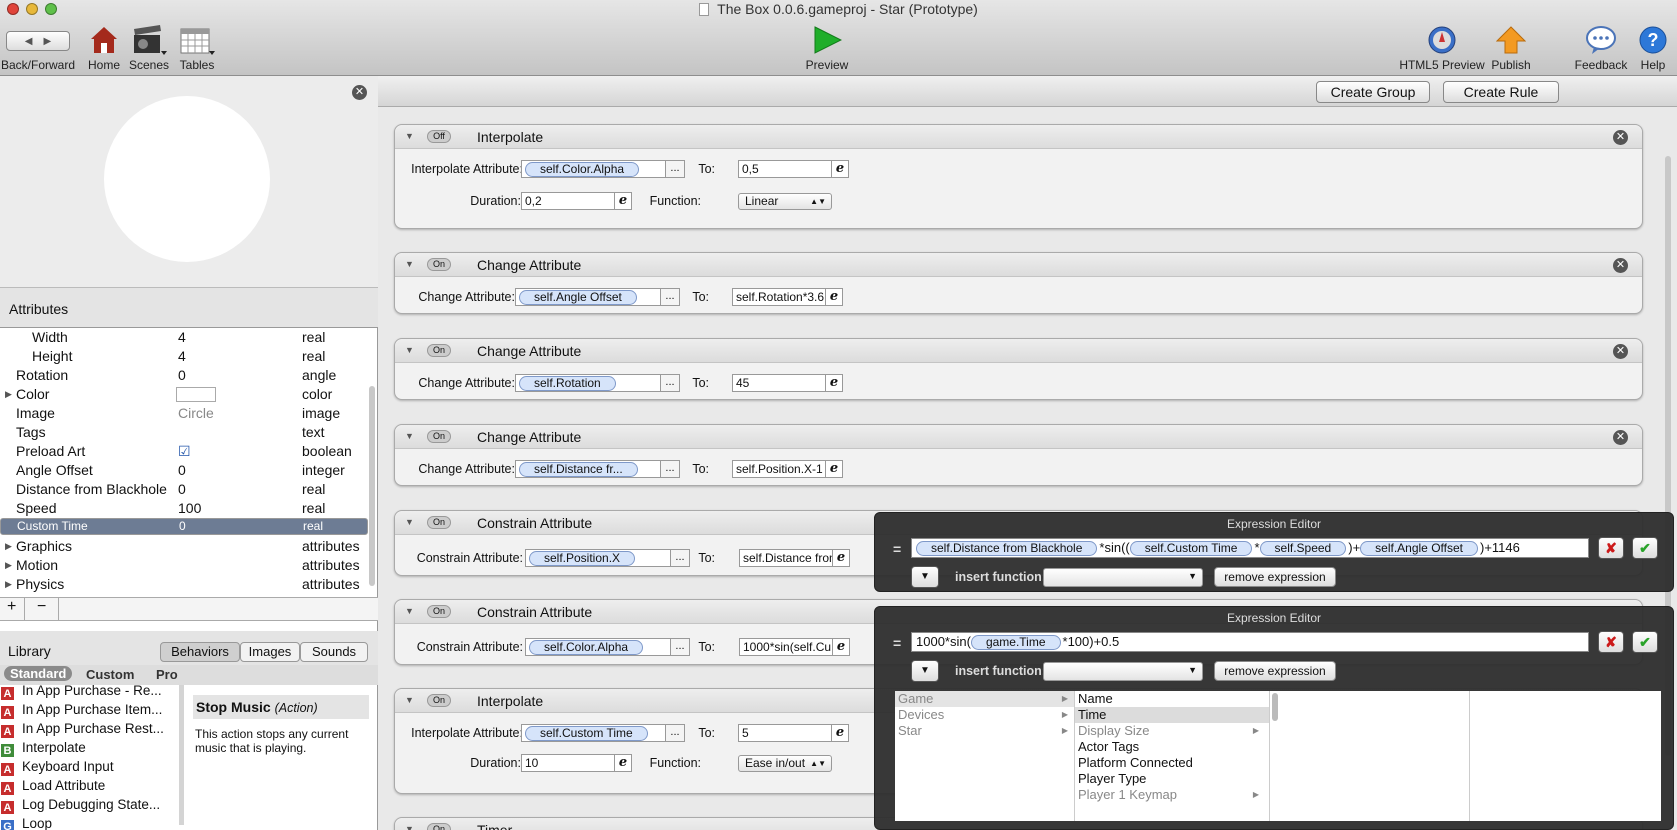 The image size is (1677, 830). I want to click on cancel-icon: ✘, so click(1611, 548).